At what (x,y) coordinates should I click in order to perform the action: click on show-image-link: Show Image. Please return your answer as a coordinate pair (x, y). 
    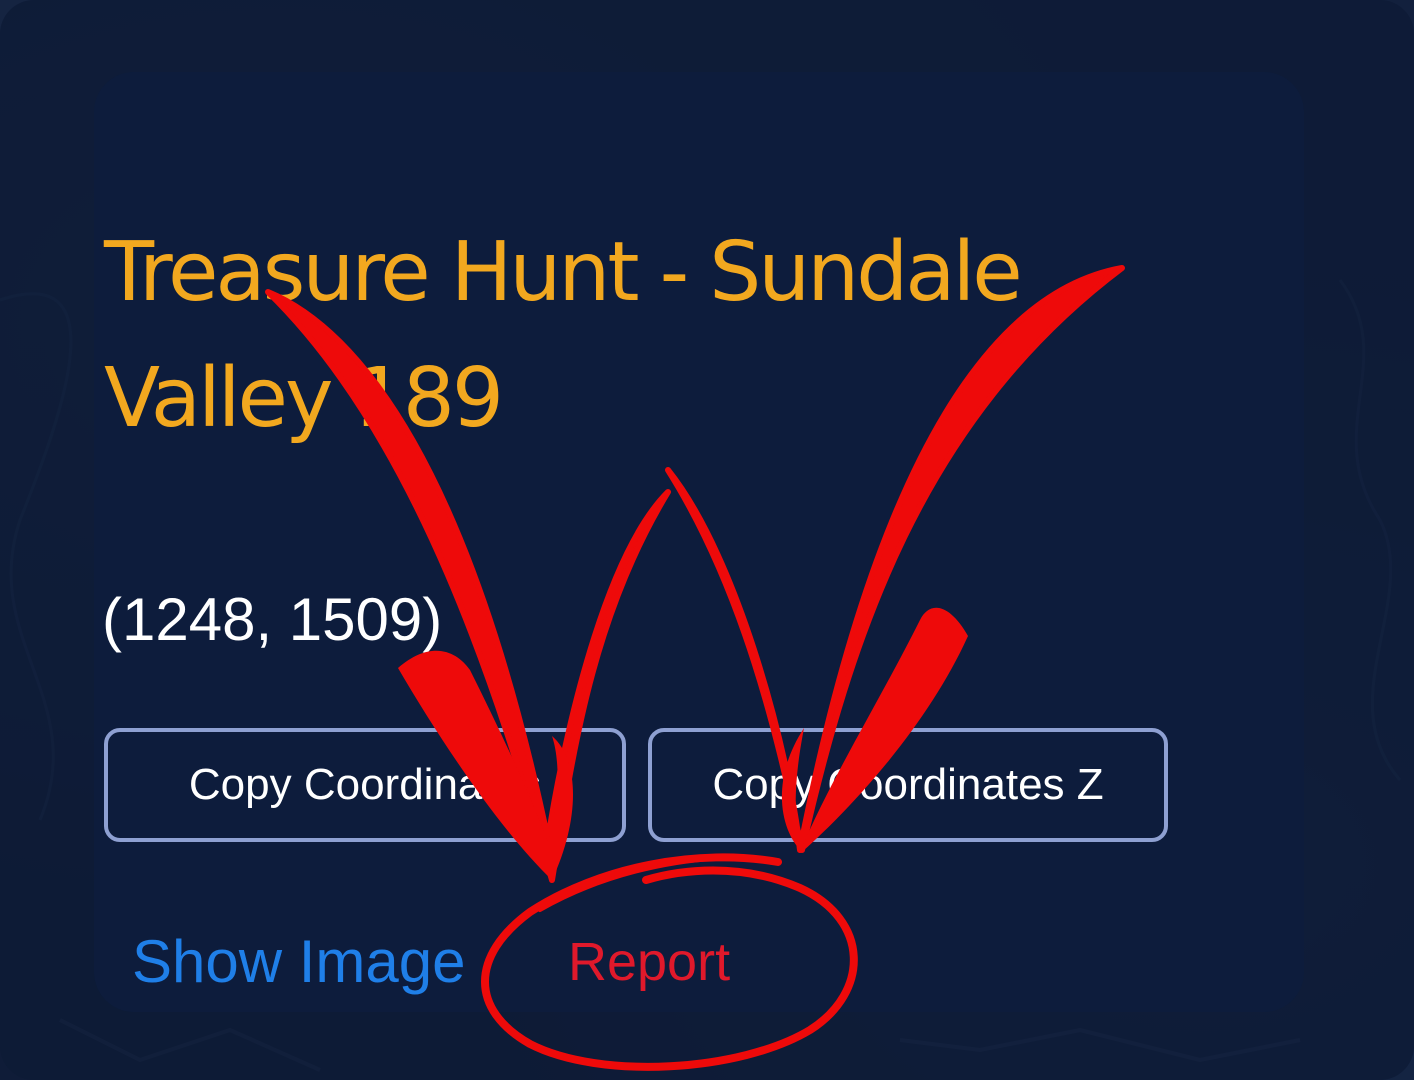
    Looking at the image, I should click on (299, 962).